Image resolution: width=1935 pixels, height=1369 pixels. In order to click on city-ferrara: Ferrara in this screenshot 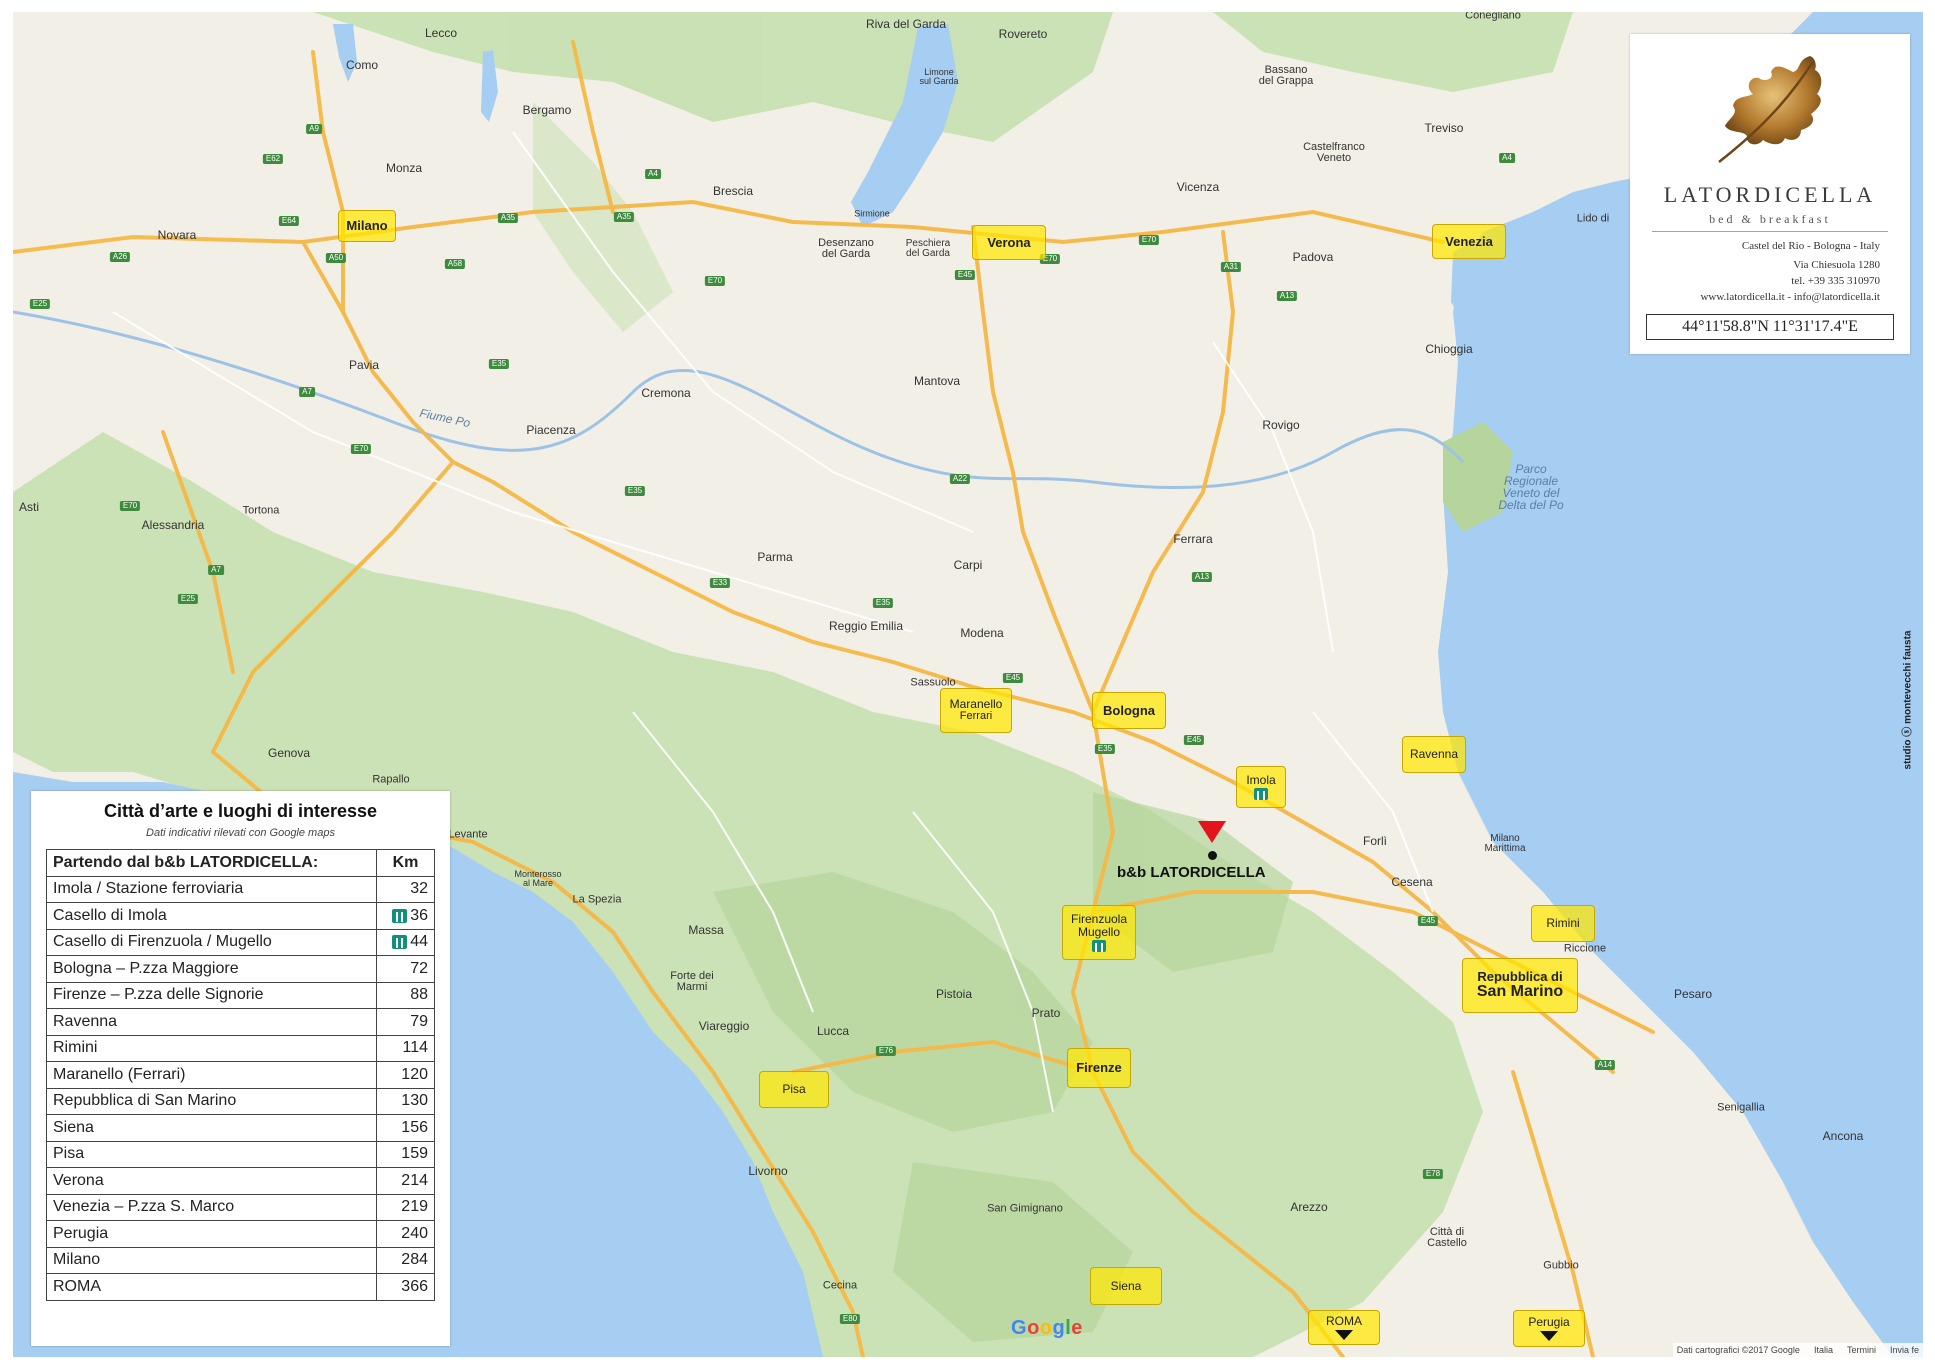, I will do `click(1193, 539)`.